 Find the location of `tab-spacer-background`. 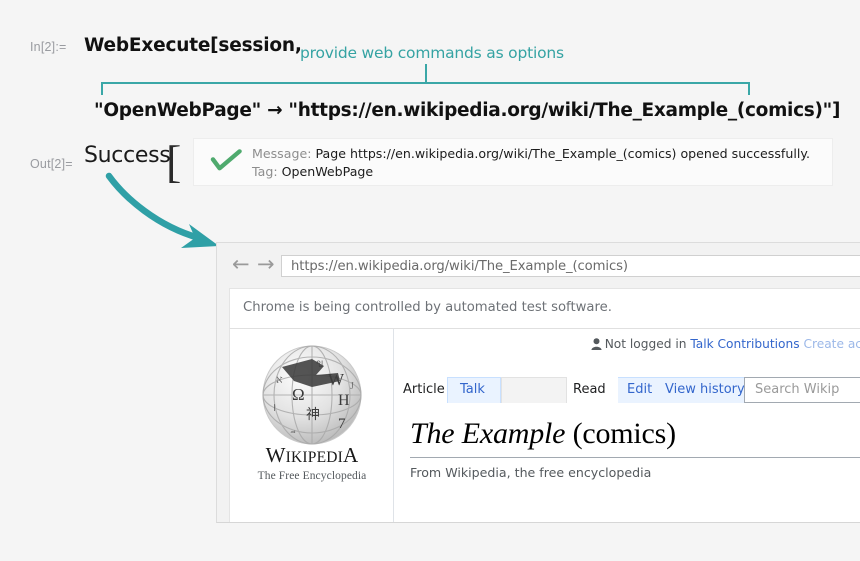

tab-spacer-background is located at coordinates (534, 390).